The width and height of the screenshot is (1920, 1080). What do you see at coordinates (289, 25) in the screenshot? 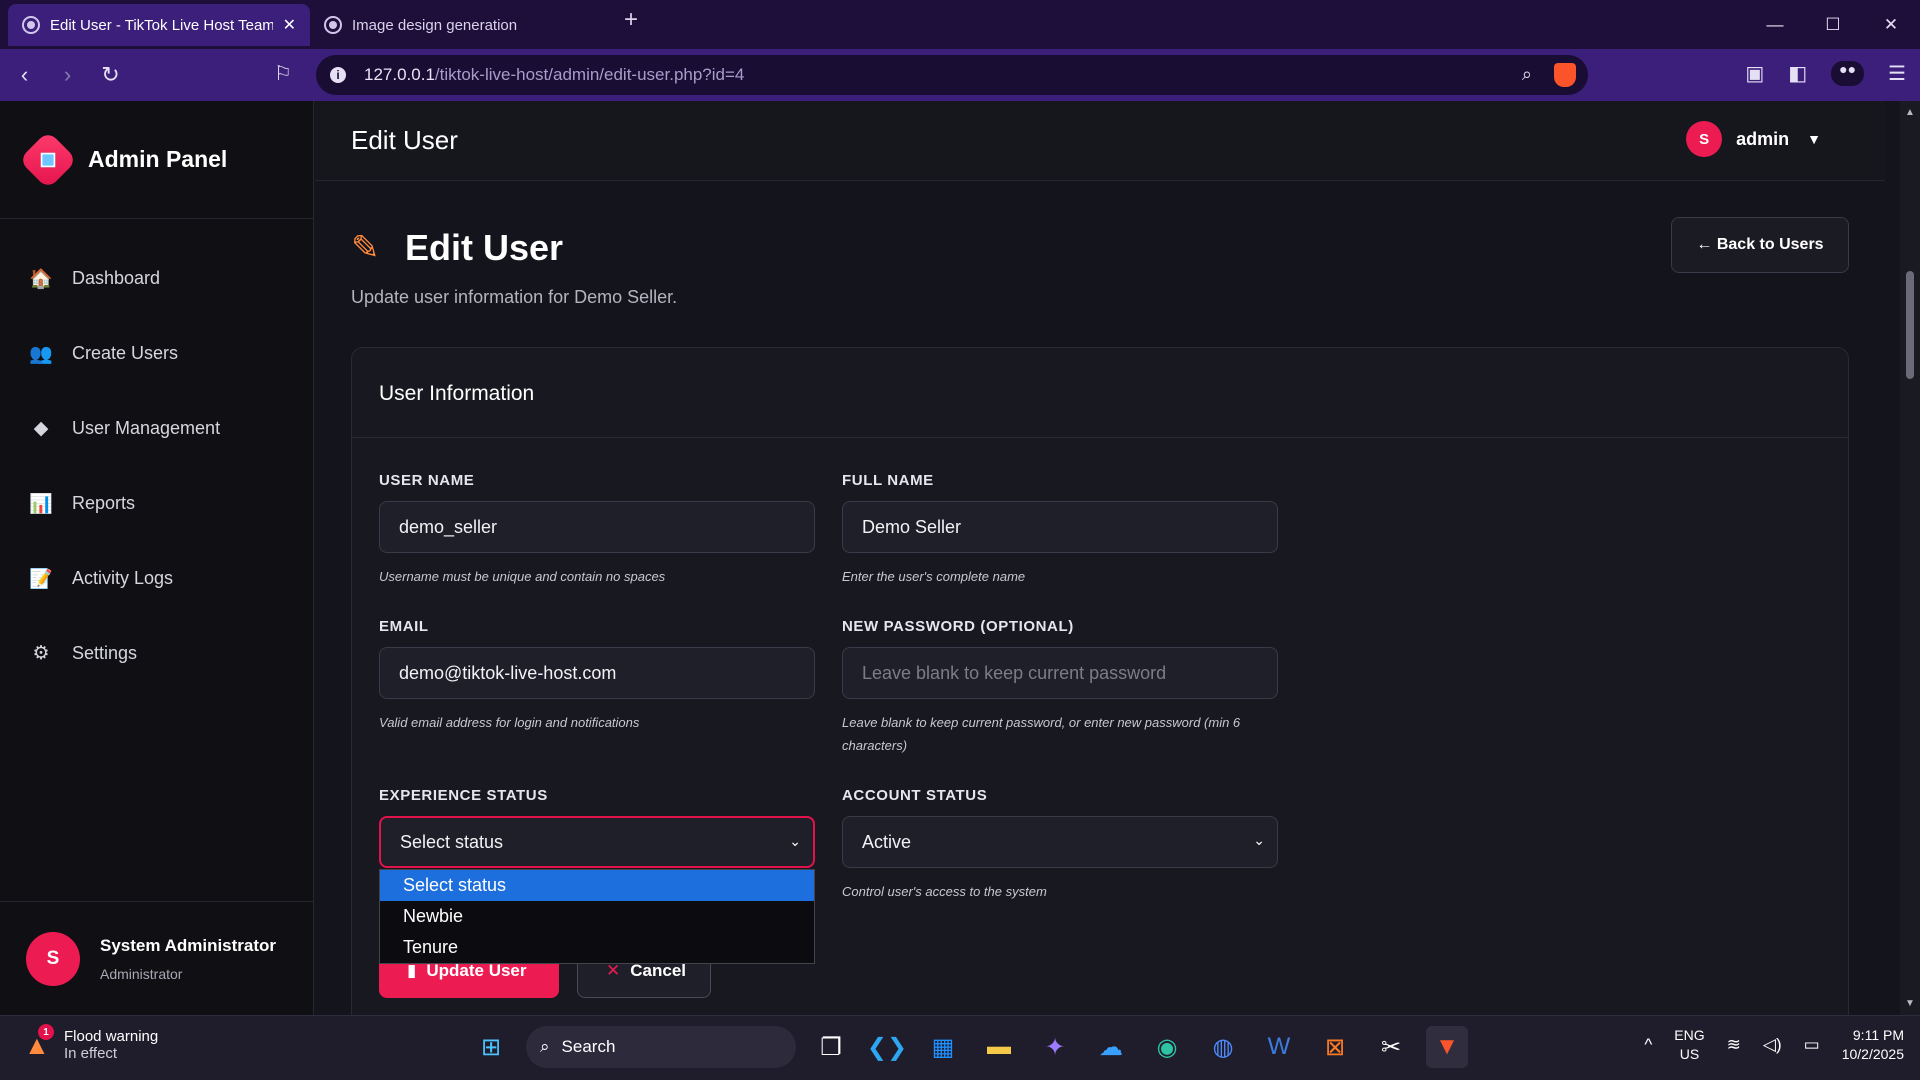
I see `close-tab-icon: ✕` at bounding box center [289, 25].